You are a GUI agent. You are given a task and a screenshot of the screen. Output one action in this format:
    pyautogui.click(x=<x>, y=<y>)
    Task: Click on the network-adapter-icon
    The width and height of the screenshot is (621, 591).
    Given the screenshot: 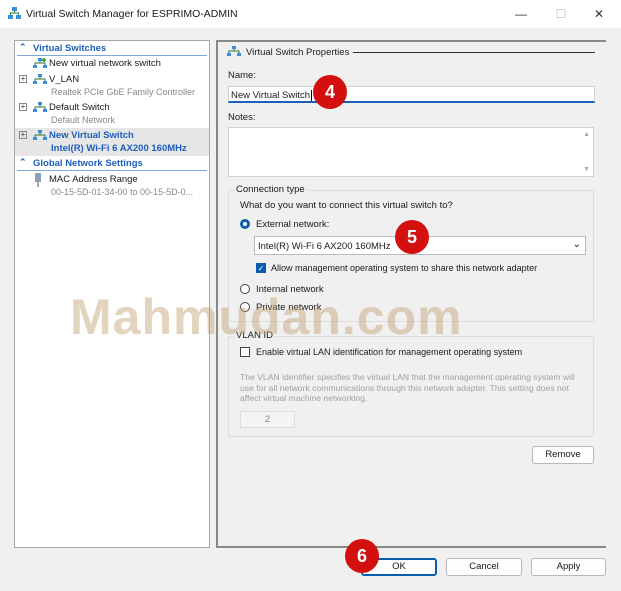 What is the action you would take?
    pyautogui.click(x=38, y=180)
    